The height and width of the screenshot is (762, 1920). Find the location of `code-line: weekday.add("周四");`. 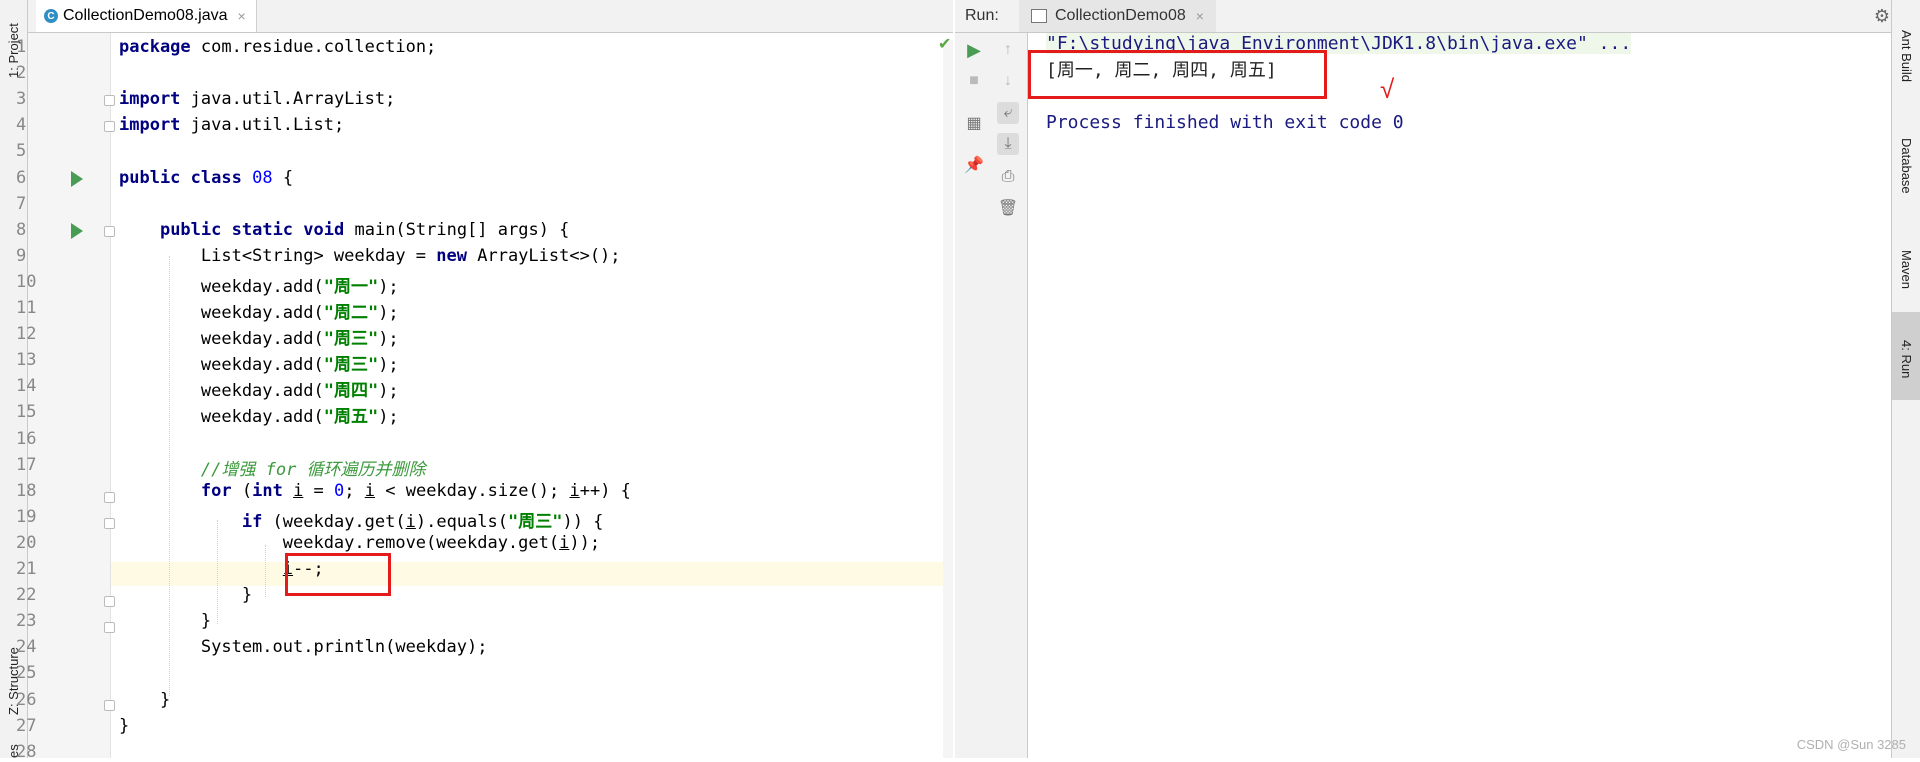

code-line: weekday.add("周四"); is located at coordinates (259, 388).